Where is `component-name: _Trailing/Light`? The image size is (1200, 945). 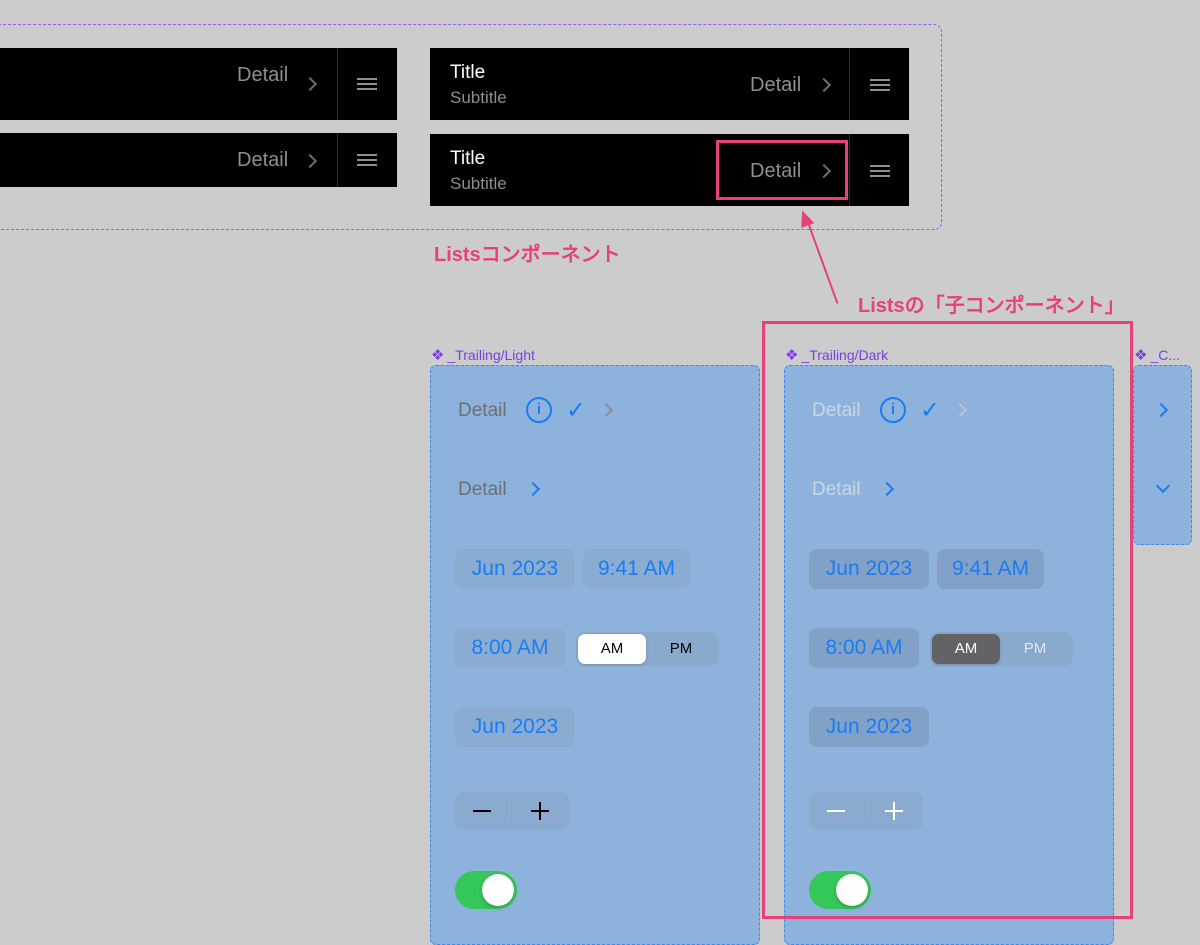
component-name: _Trailing/Light is located at coordinates (491, 355).